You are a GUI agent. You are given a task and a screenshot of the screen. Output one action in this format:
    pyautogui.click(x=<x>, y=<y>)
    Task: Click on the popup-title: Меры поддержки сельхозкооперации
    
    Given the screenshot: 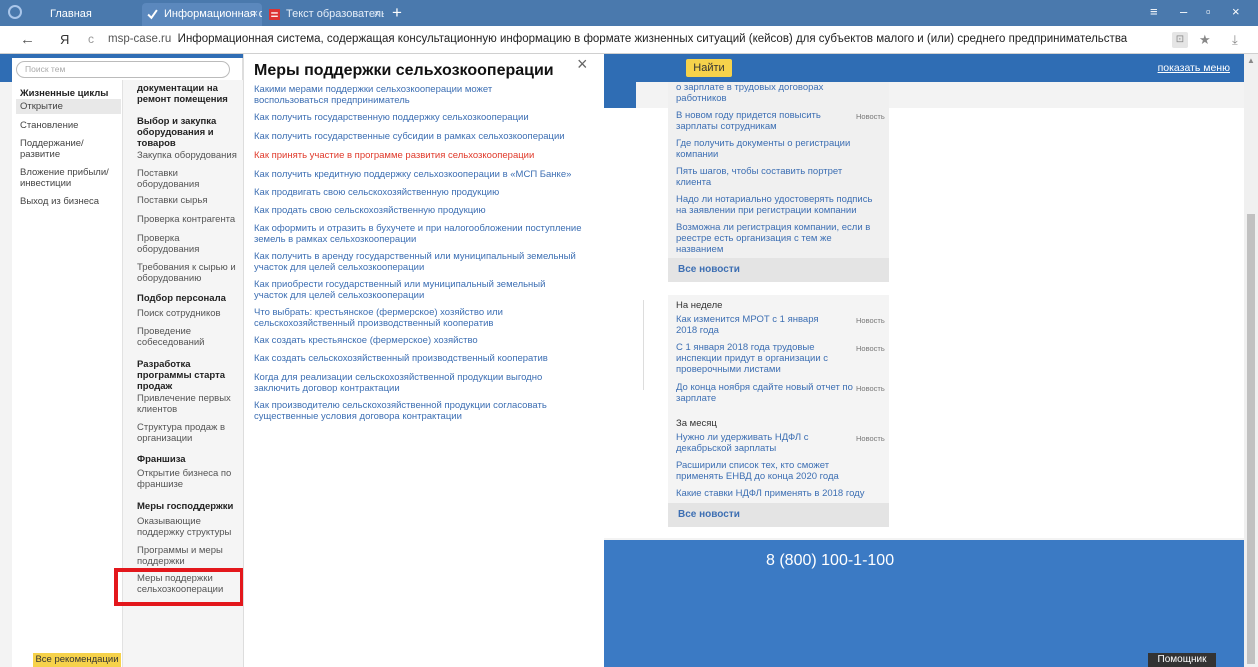 What is the action you would take?
    pyautogui.click(x=404, y=70)
    